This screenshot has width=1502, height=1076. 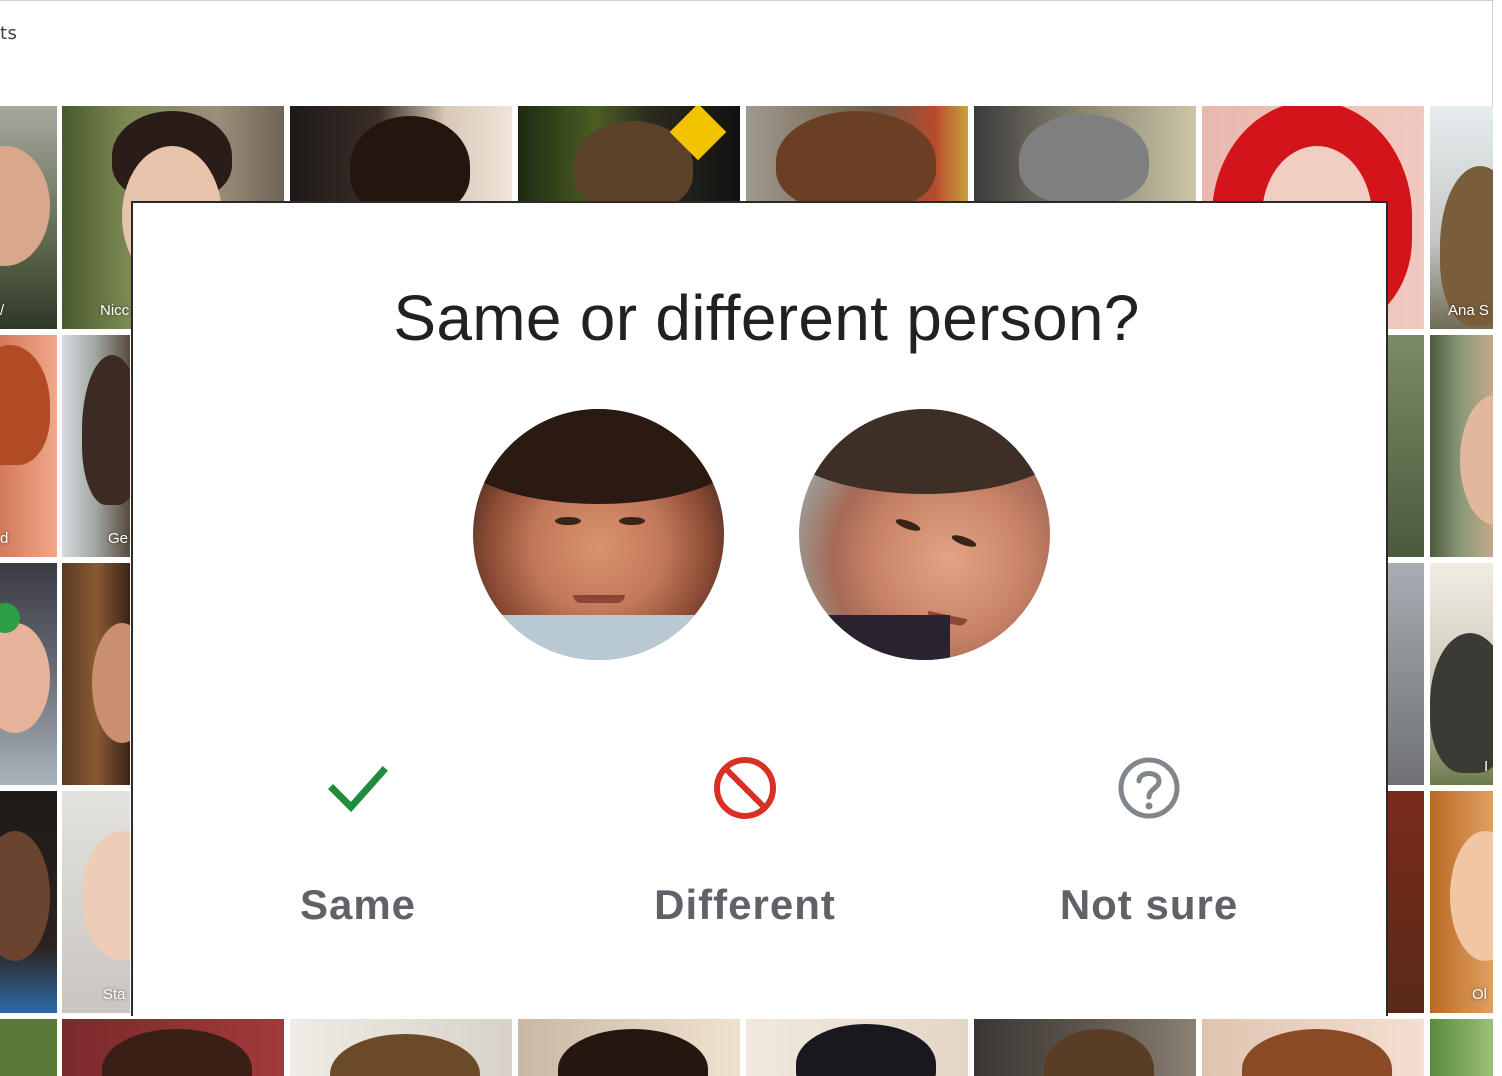 What do you see at coordinates (28, 217) in the screenshot?
I see `face-tile: /` at bounding box center [28, 217].